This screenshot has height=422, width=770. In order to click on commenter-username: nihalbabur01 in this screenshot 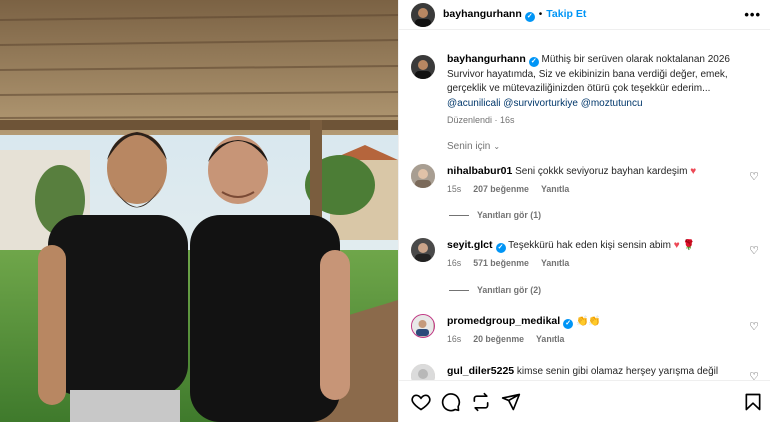, I will do `click(479, 171)`.